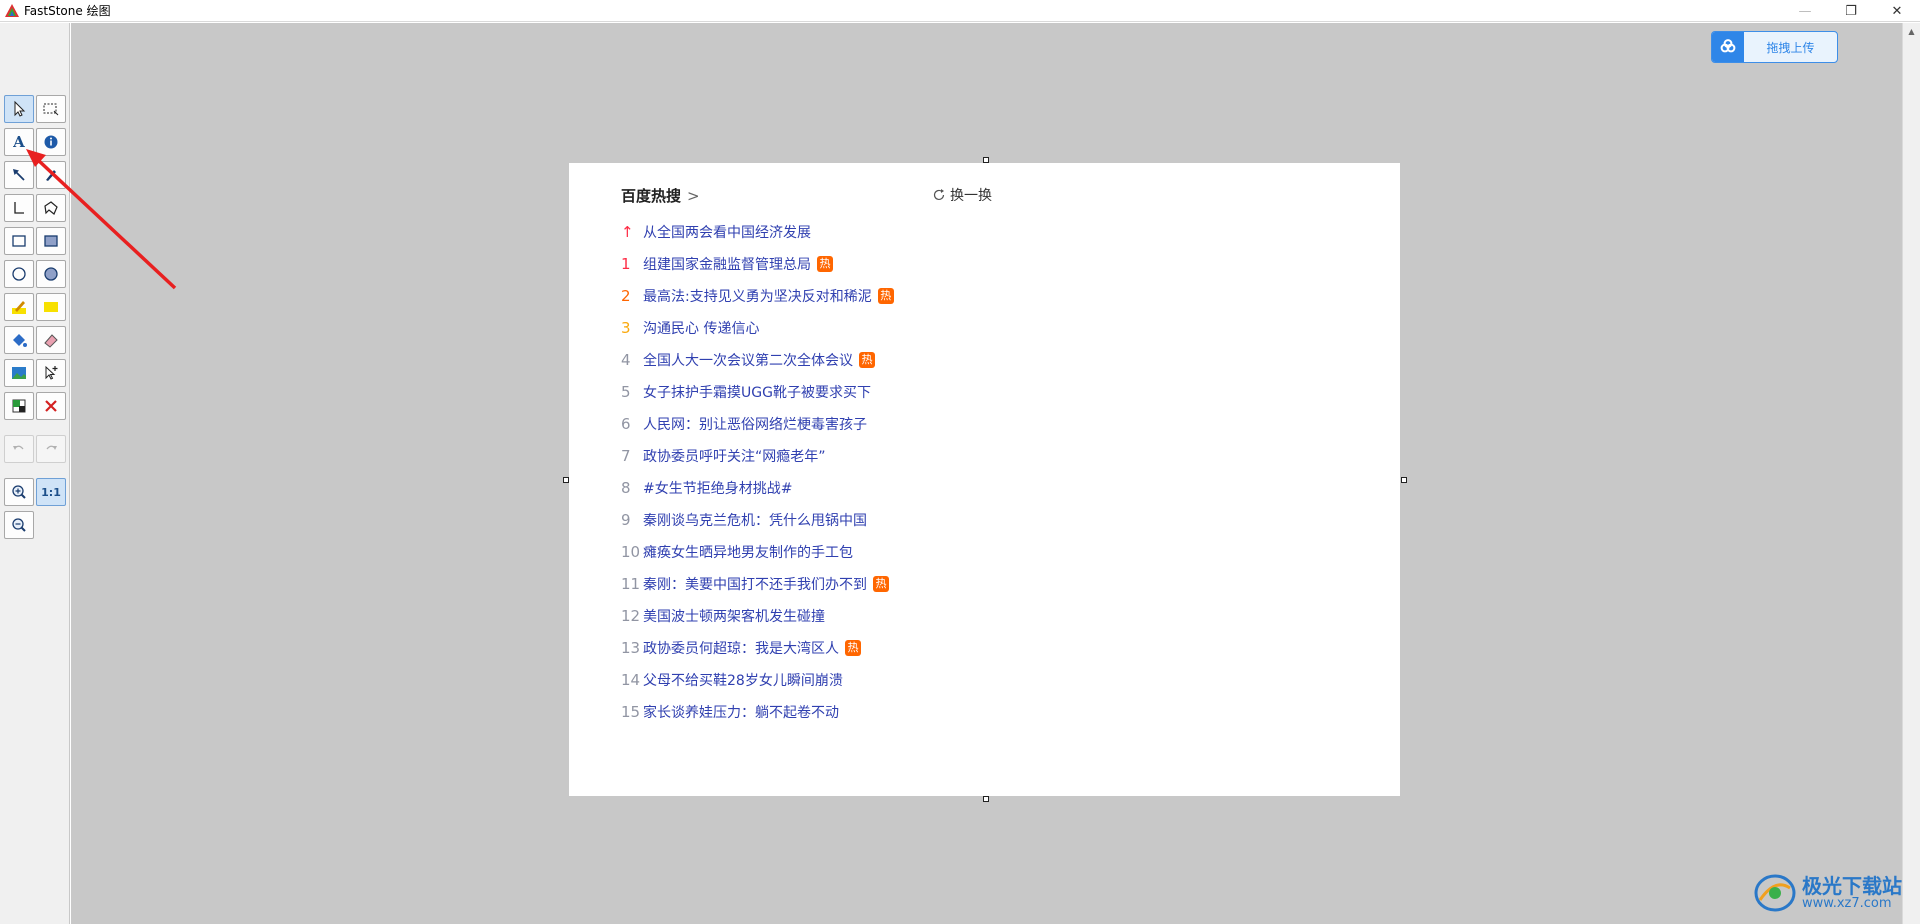 Image resolution: width=1920 pixels, height=924 pixels. What do you see at coordinates (19, 175) in the screenshot?
I see `arrow-tool` at bounding box center [19, 175].